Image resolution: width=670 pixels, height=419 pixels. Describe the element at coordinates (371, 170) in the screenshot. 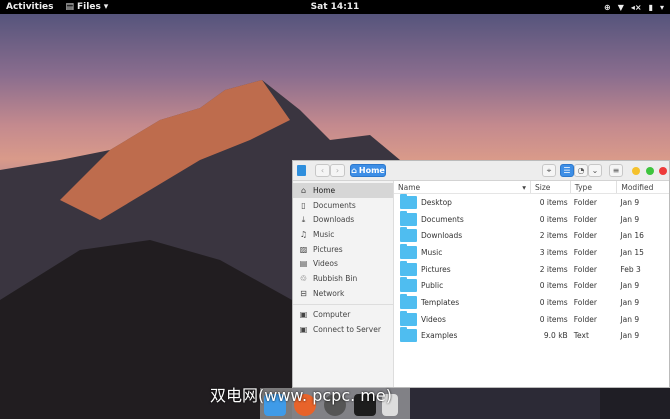

I see `path-label: Home` at that location.